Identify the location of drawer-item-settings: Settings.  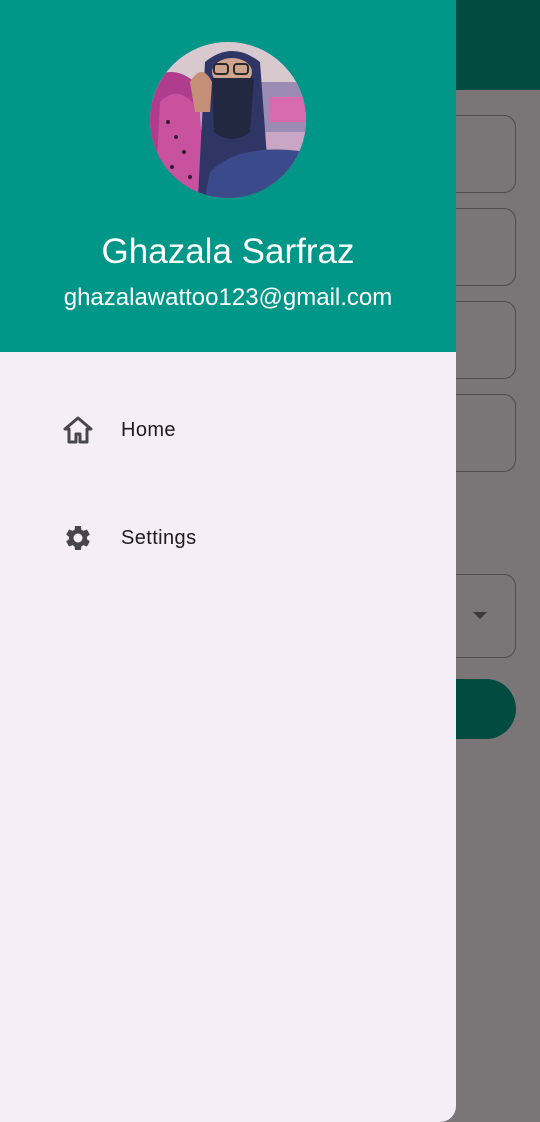
(228, 538).